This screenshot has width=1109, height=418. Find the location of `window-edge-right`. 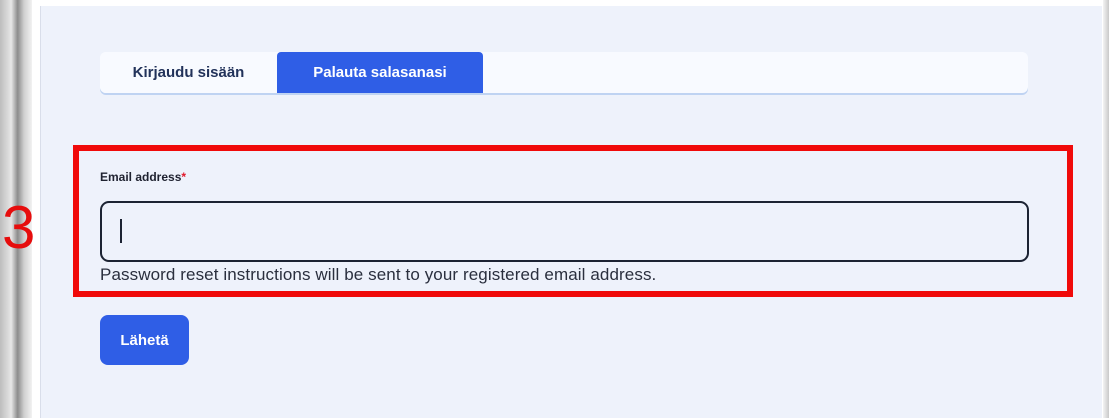

window-edge-right is located at coordinates (1106, 209).